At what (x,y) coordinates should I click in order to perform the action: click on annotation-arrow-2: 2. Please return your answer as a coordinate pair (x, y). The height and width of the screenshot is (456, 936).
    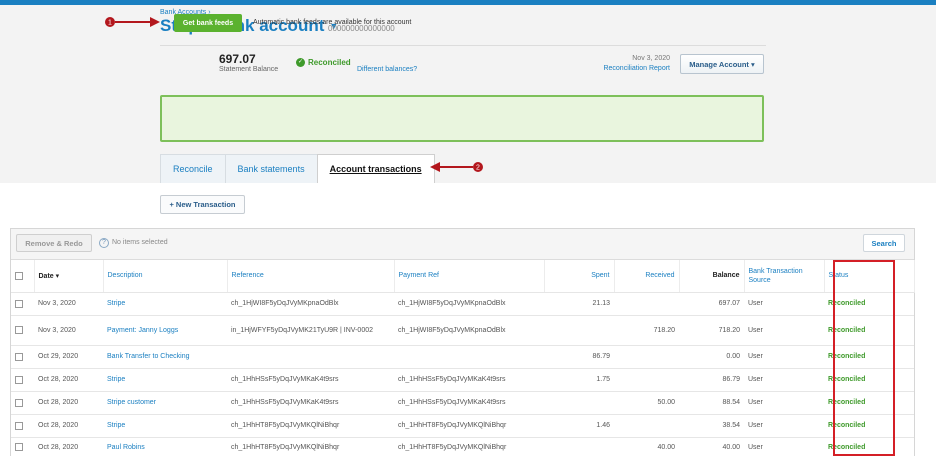
    Looking at the image, I should click on (456, 167).